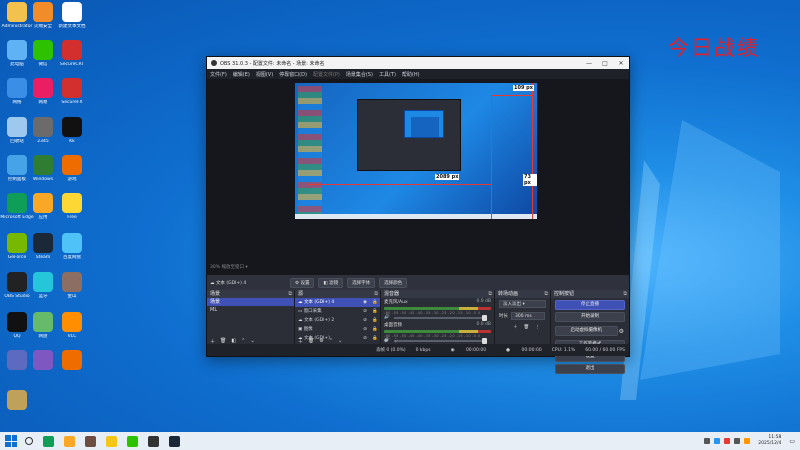 This screenshot has width=800, height=450. I want to click on measure-label-left: 2089 px, so click(447, 177).